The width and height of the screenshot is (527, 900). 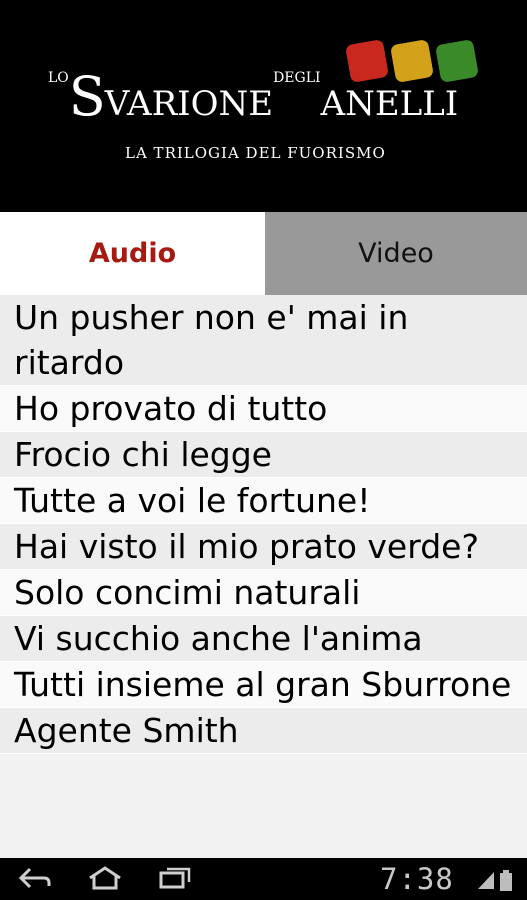 What do you see at coordinates (263, 593) in the screenshot?
I see `list-item: Solo concimi naturali` at bounding box center [263, 593].